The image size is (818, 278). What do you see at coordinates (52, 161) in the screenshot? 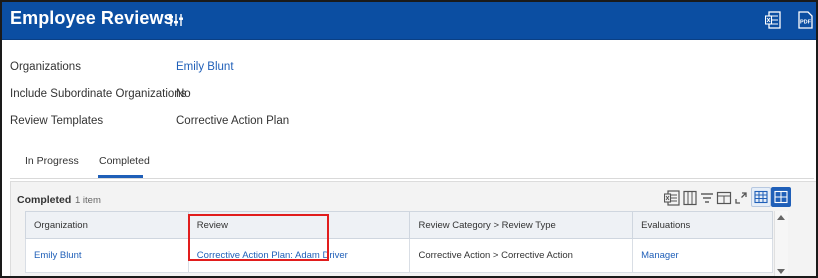
I see `tab-in-progress: In Progress` at bounding box center [52, 161].